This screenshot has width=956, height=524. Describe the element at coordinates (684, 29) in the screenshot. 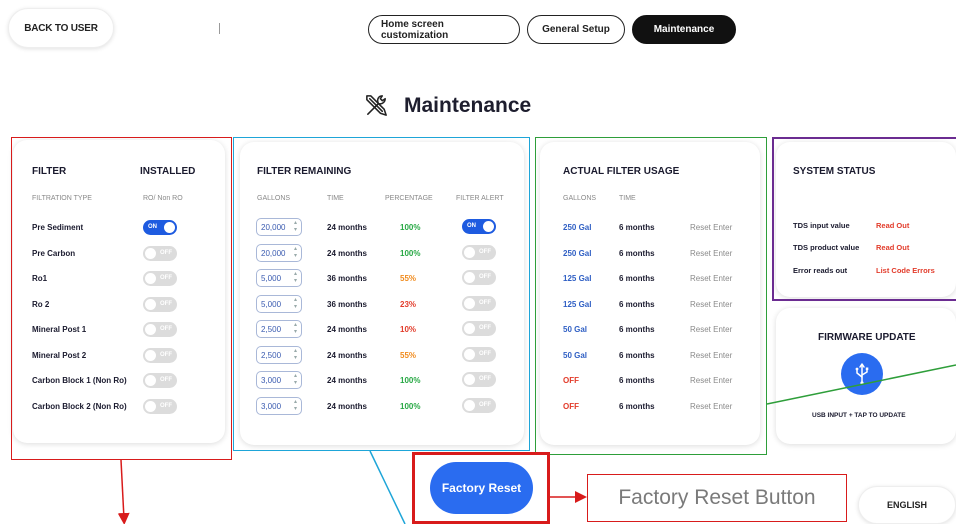

I see `tab-maintenance: Maintenance` at that location.